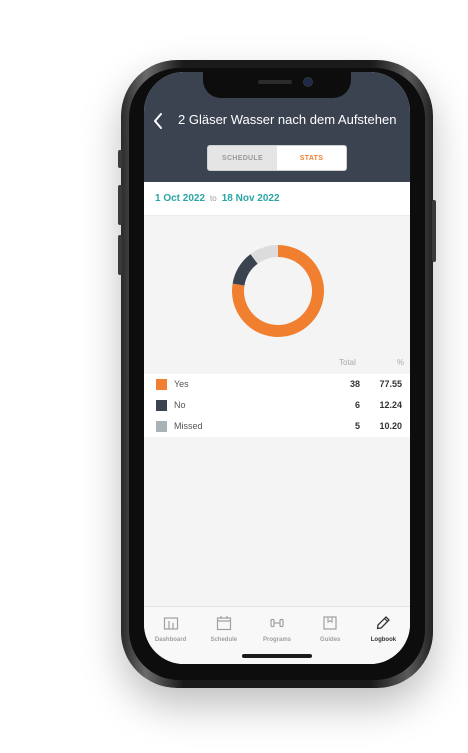 This screenshot has height=753, width=468. What do you see at coordinates (311, 158) in the screenshot?
I see `tab-stats: STATS` at bounding box center [311, 158].